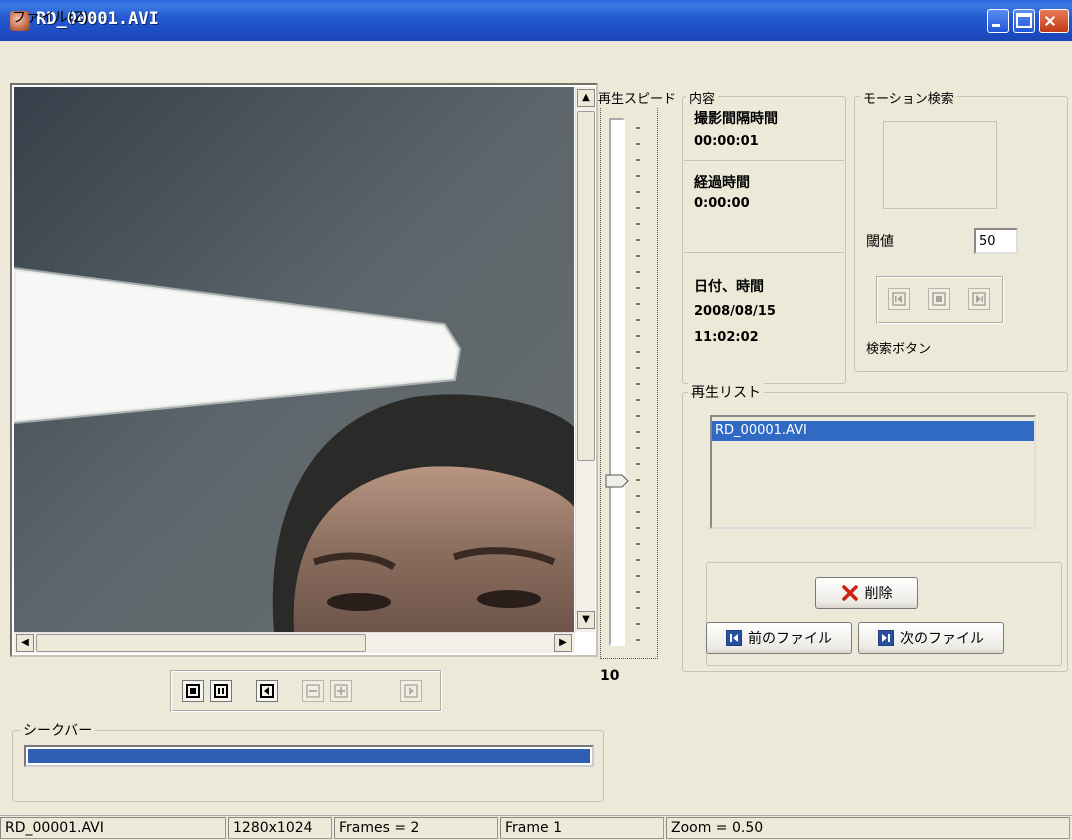 The height and width of the screenshot is (840, 1072). What do you see at coordinates (734, 638) in the screenshot?
I see `prev-file-icon` at bounding box center [734, 638].